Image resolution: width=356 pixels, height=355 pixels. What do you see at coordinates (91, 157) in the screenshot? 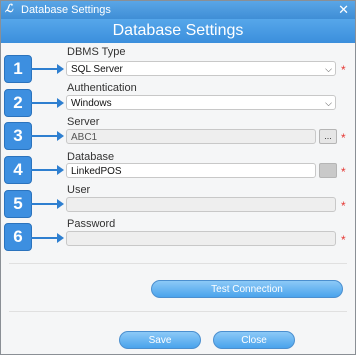
I see `database-label: Database` at bounding box center [91, 157].